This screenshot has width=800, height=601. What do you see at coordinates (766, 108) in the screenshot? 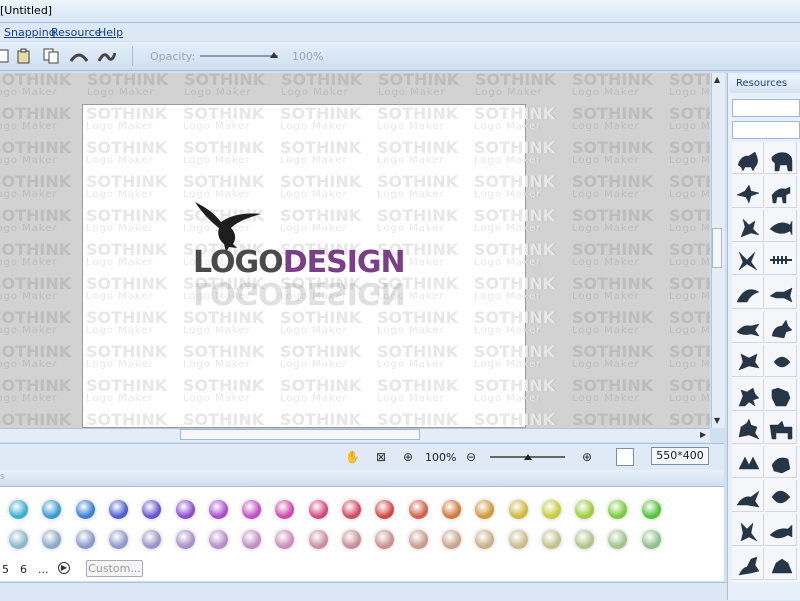
I see `resources-category-select` at bounding box center [766, 108].